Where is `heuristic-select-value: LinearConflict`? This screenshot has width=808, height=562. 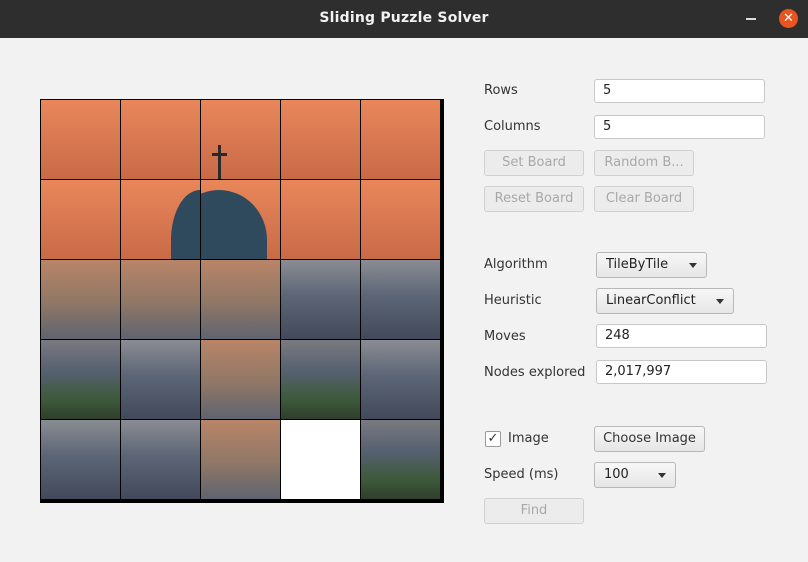 heuristic-select-value: LinearConflict is located at coordinates (651, 300).